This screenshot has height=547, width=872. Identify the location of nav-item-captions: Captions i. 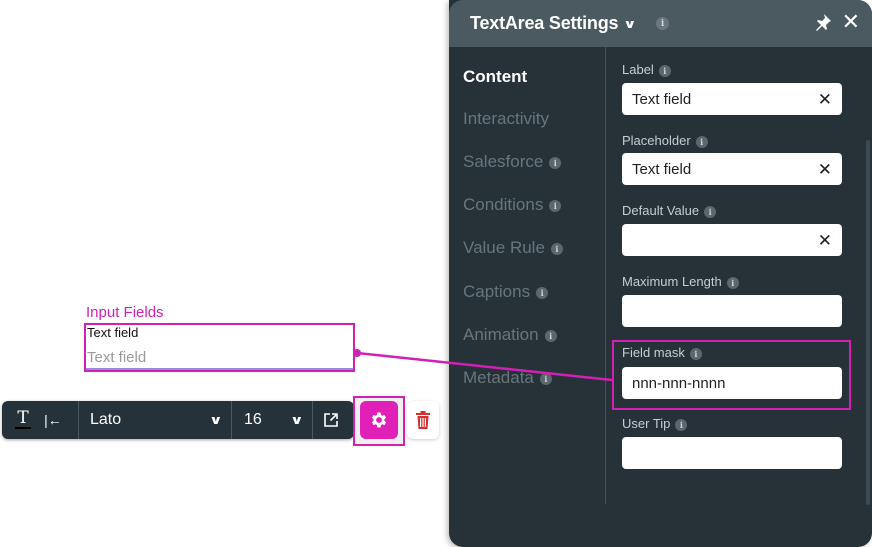
(506, 292).